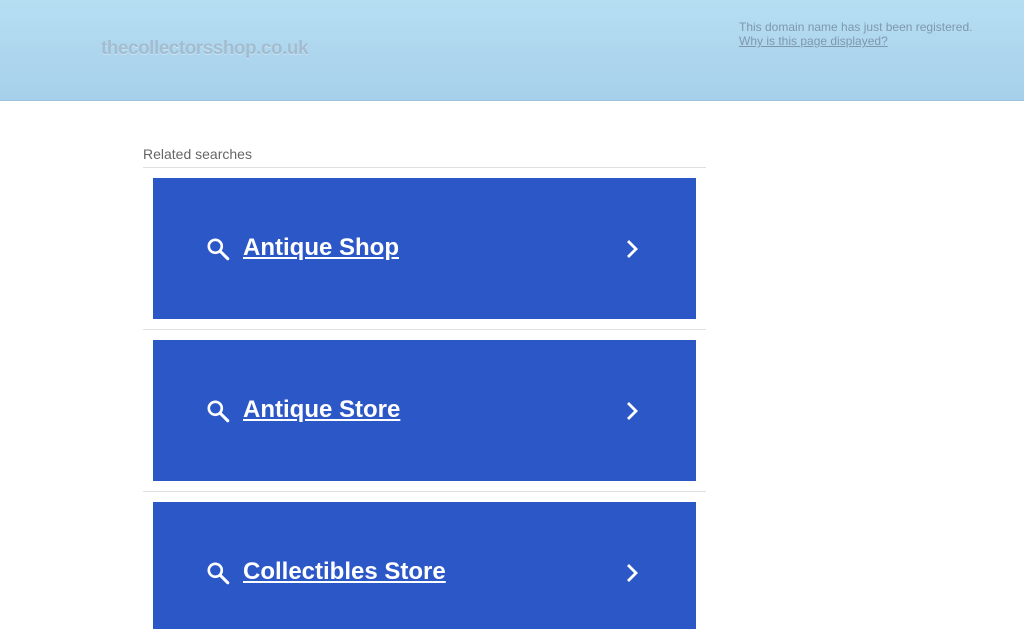 Image resolution: width=1024 pixels, height=629 pixels. I want to click on related-search-antique-store: Antique Store, so click(424, 410).